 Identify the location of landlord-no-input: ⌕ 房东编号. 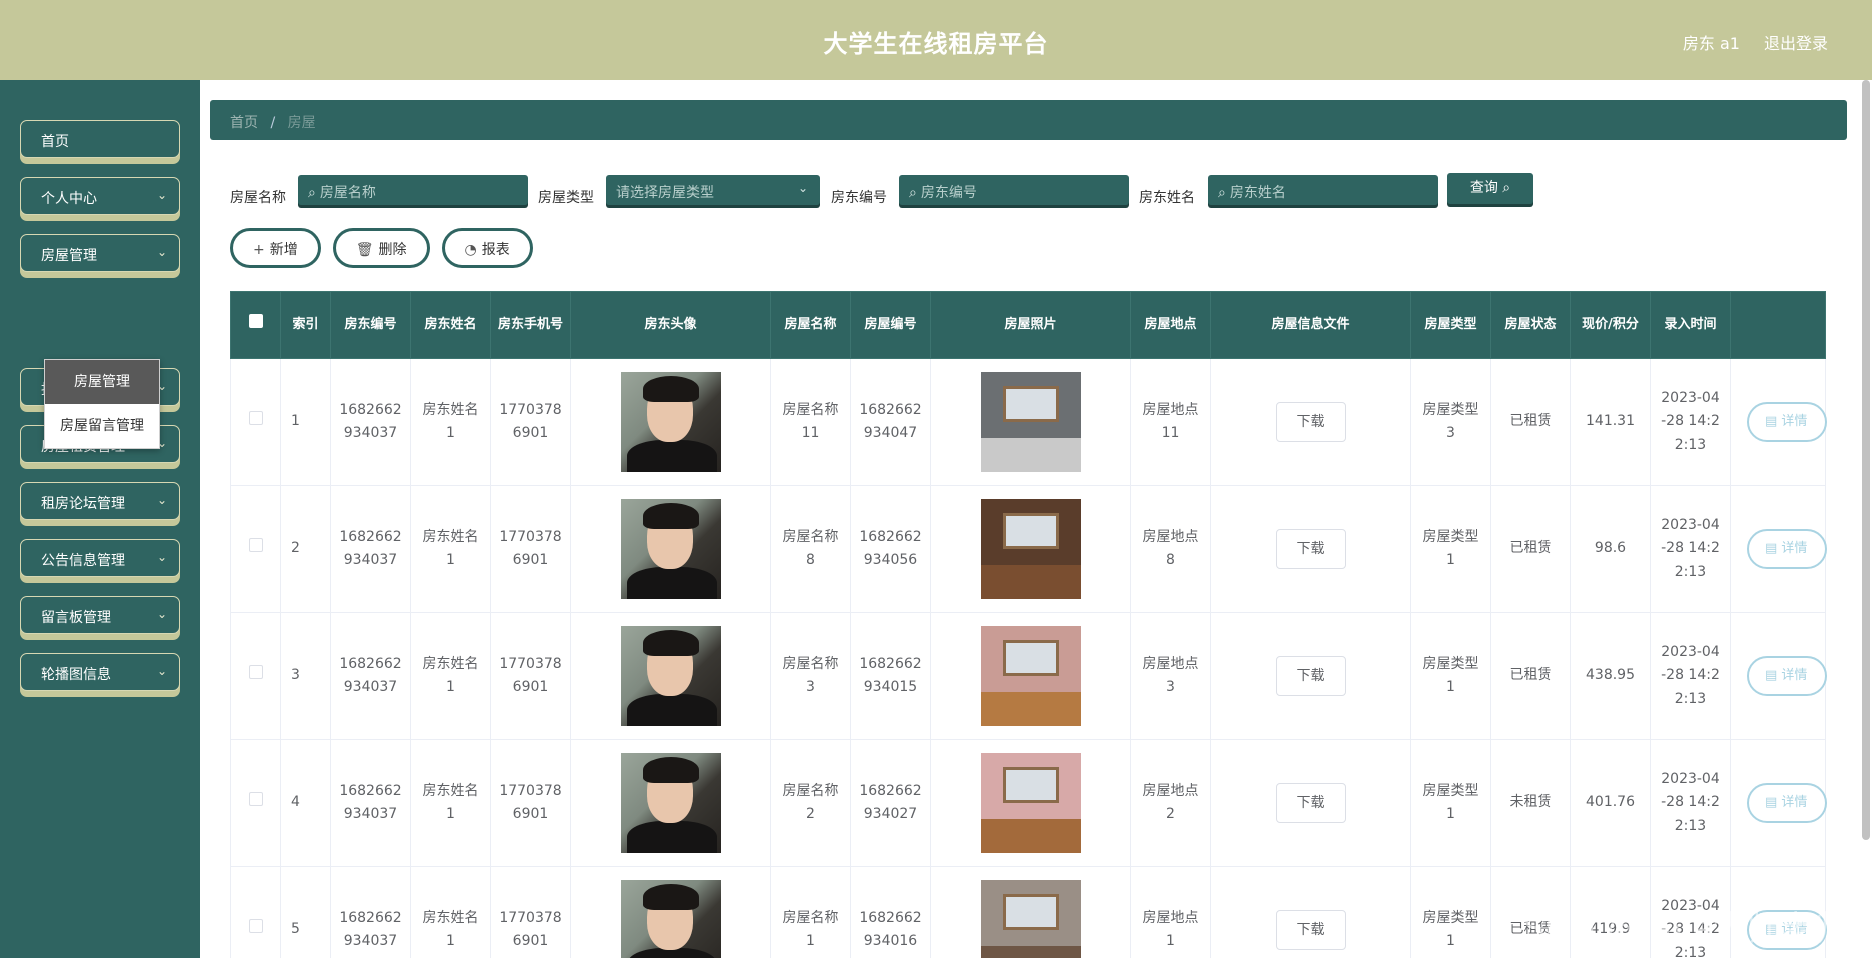
(1014, 190).